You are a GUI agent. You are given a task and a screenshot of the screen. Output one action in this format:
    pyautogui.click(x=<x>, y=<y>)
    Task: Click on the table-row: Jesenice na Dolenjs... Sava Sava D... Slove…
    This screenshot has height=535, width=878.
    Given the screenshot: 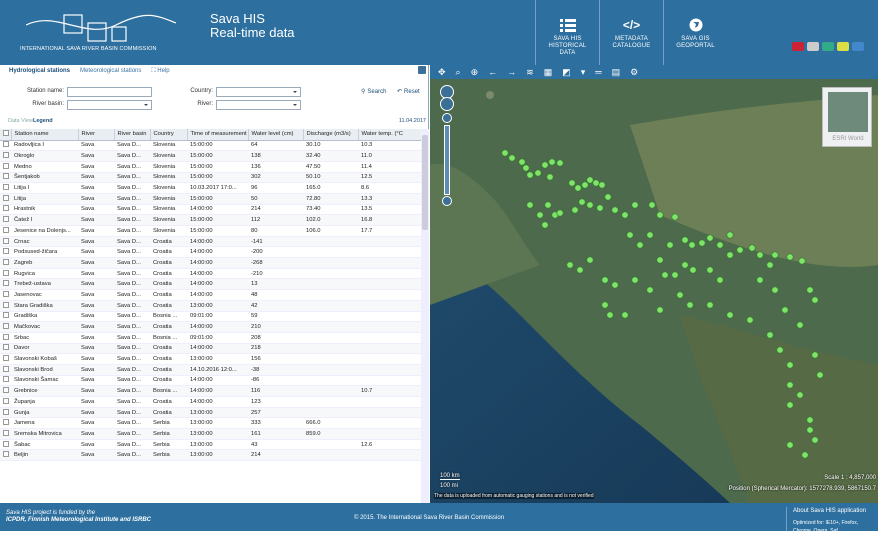 What is the action you would take?
    pyautogui.click(x=214, y=231)
    